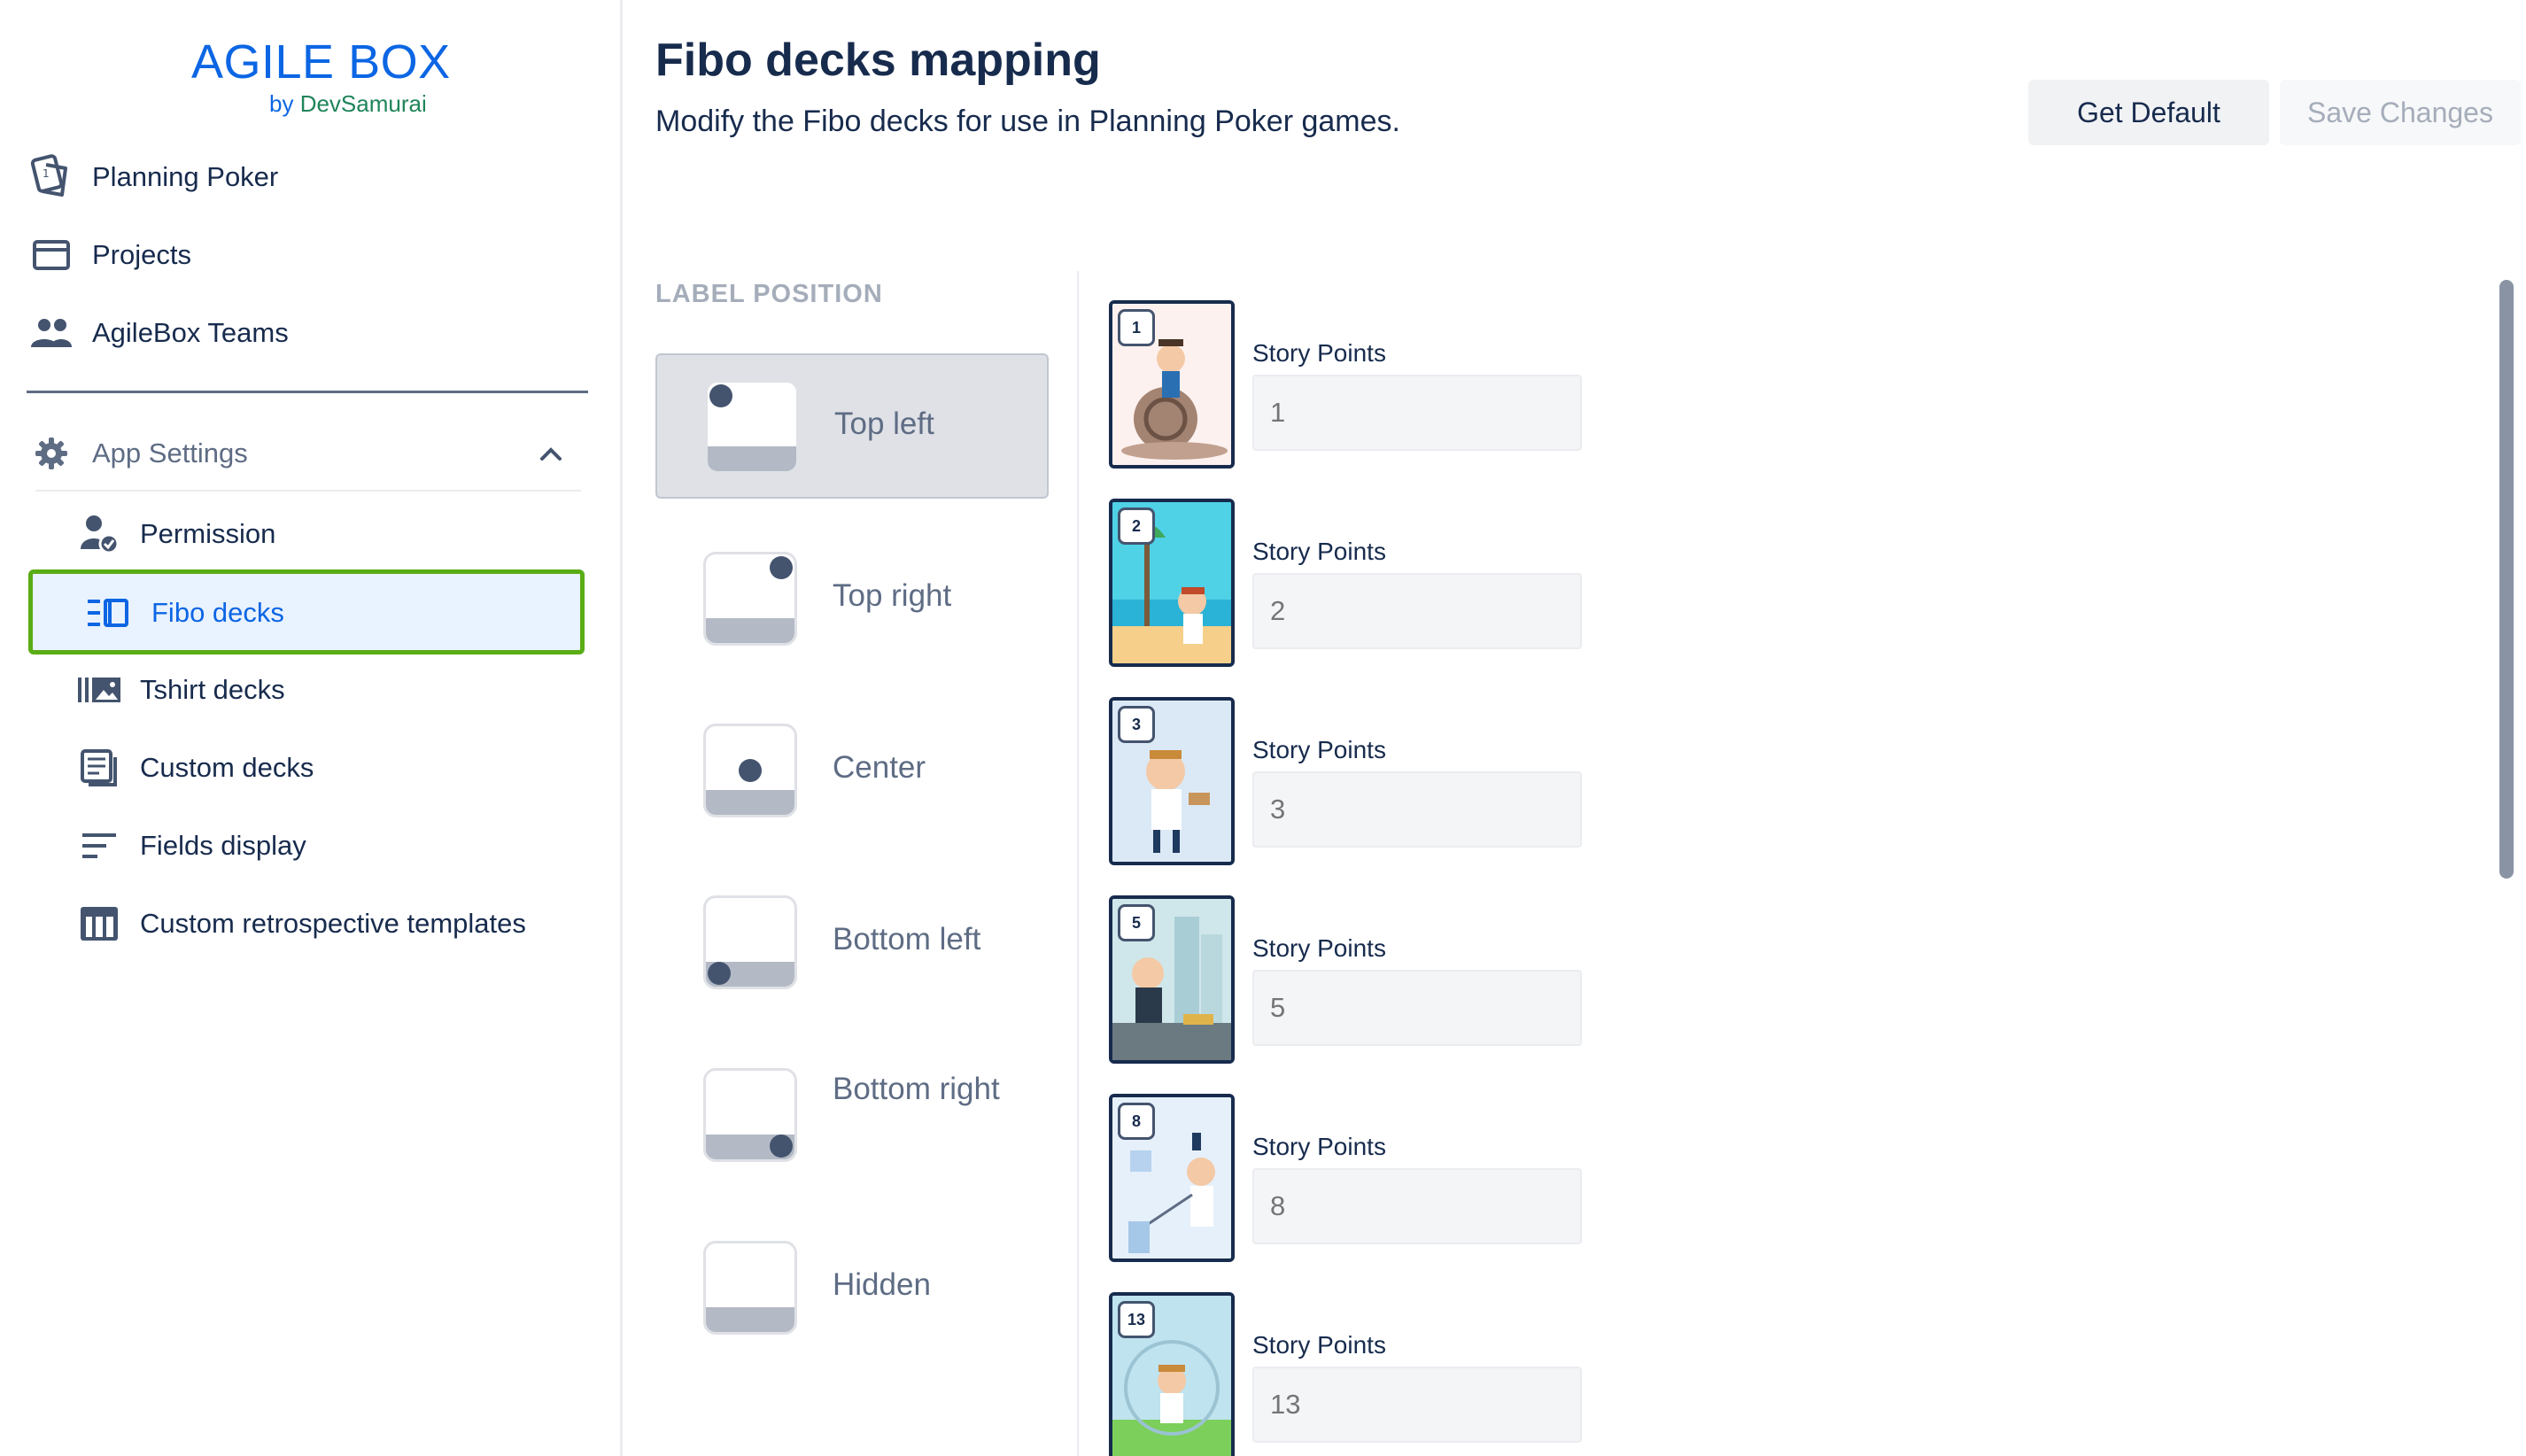  Describe the element at coordinates (51, 453) in the screenshot. I see `gear-icon` at that location.